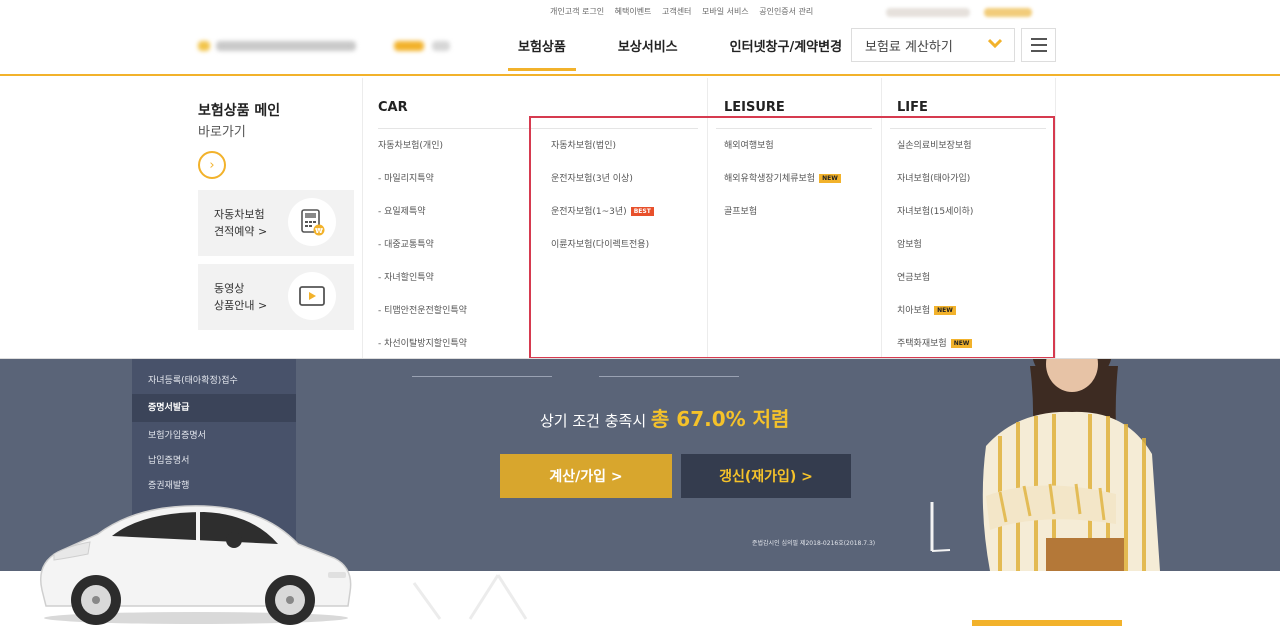 The height and width of the screenshot is (626, 1280). I want to click on site-header: 보험상품 보상서비스 인터넷창구/계약변경 보험료 계산하기, so click(640, 48).